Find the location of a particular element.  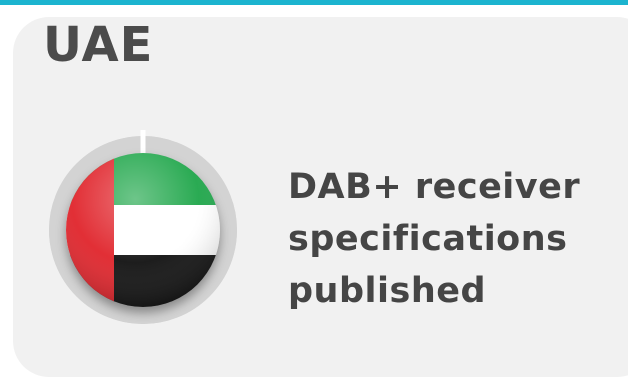

flag-gloss is located at coordinates (143, 230).